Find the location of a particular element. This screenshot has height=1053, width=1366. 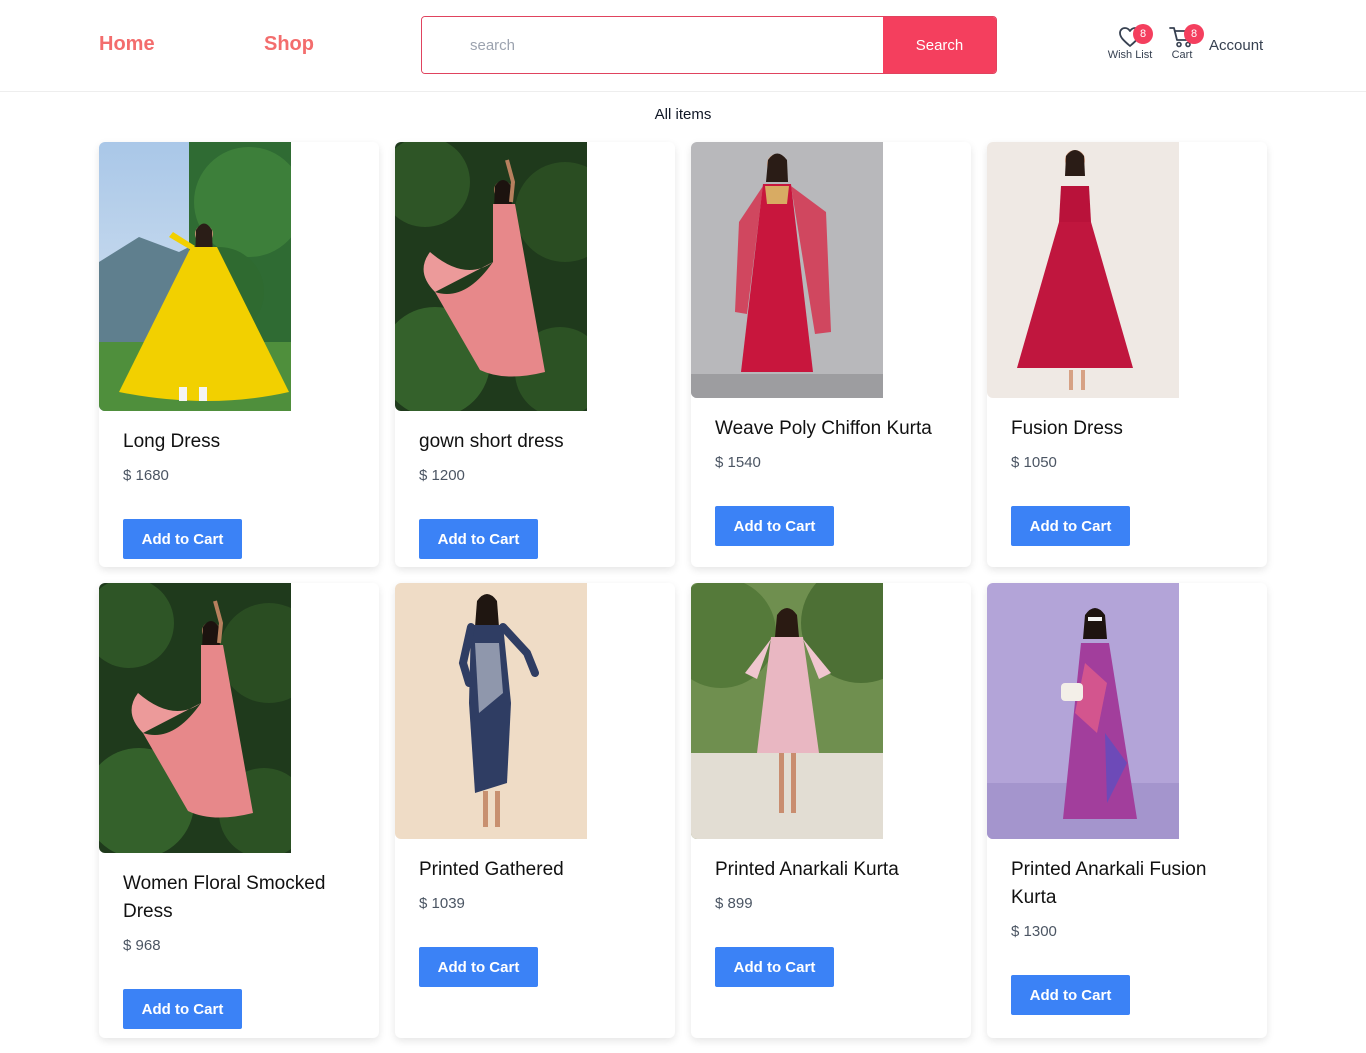

product-card: Printed Anarkali Kurta $ 899 Add to Cart is located at coordinates (831, 810).